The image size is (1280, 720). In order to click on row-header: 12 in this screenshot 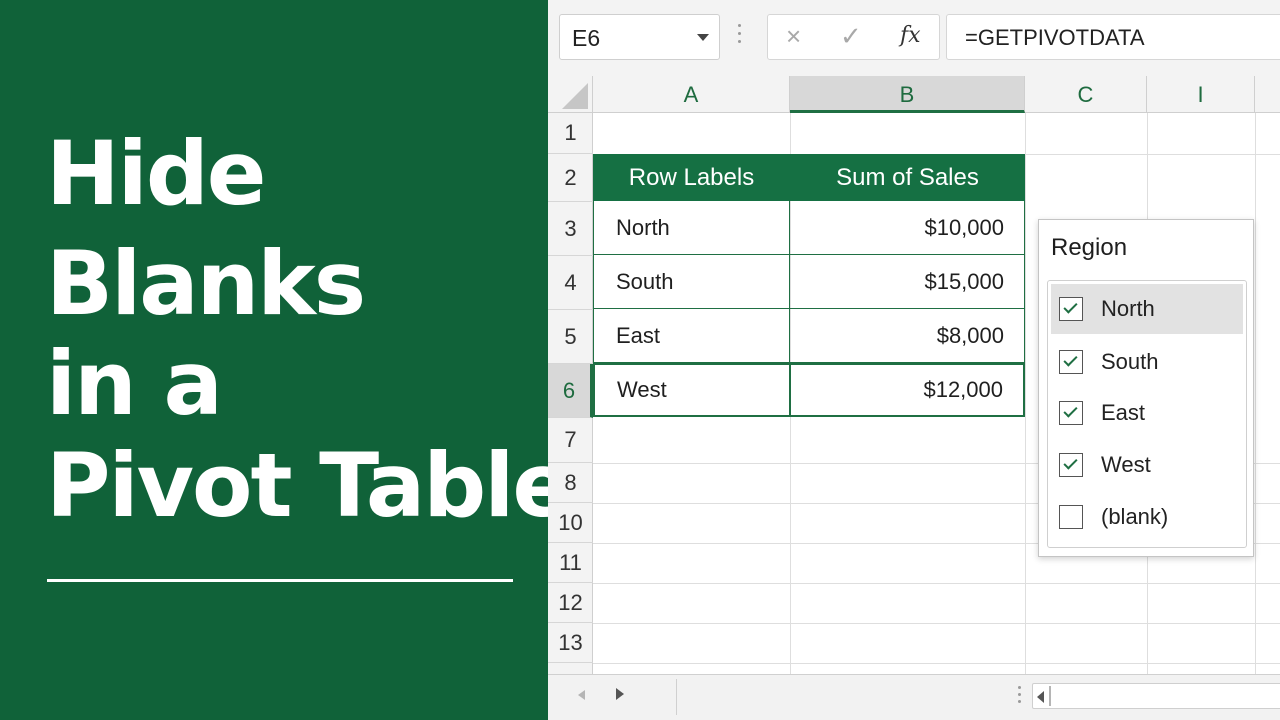, I will do `click(570, 603)`.